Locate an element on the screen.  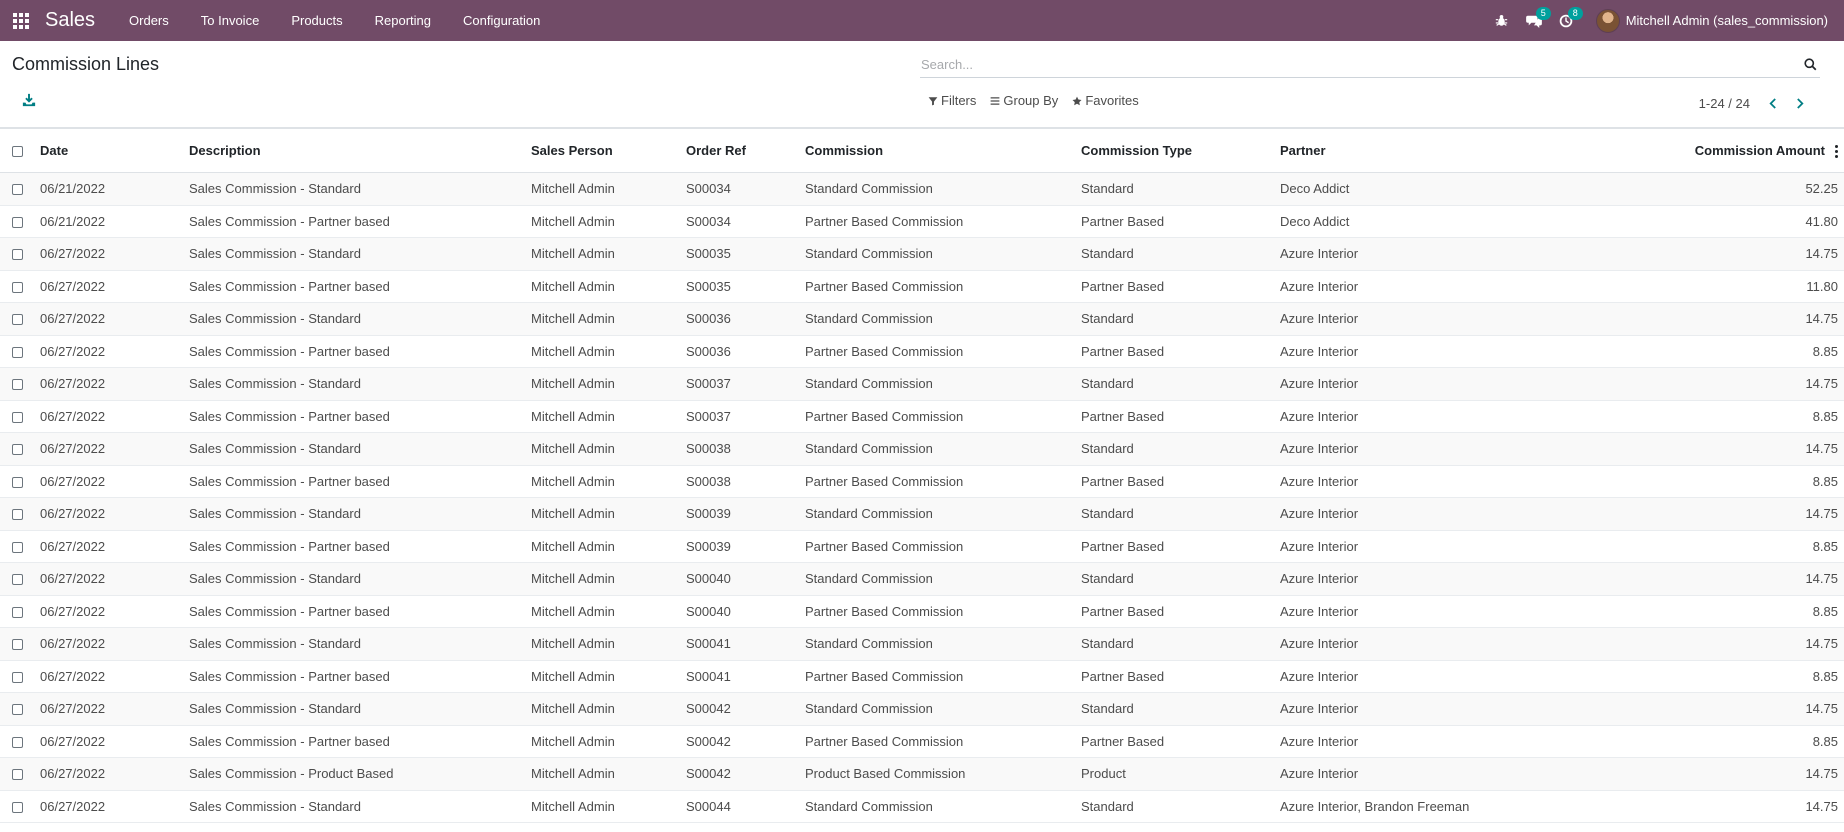
search-input is located at coordinates (1360, 64).